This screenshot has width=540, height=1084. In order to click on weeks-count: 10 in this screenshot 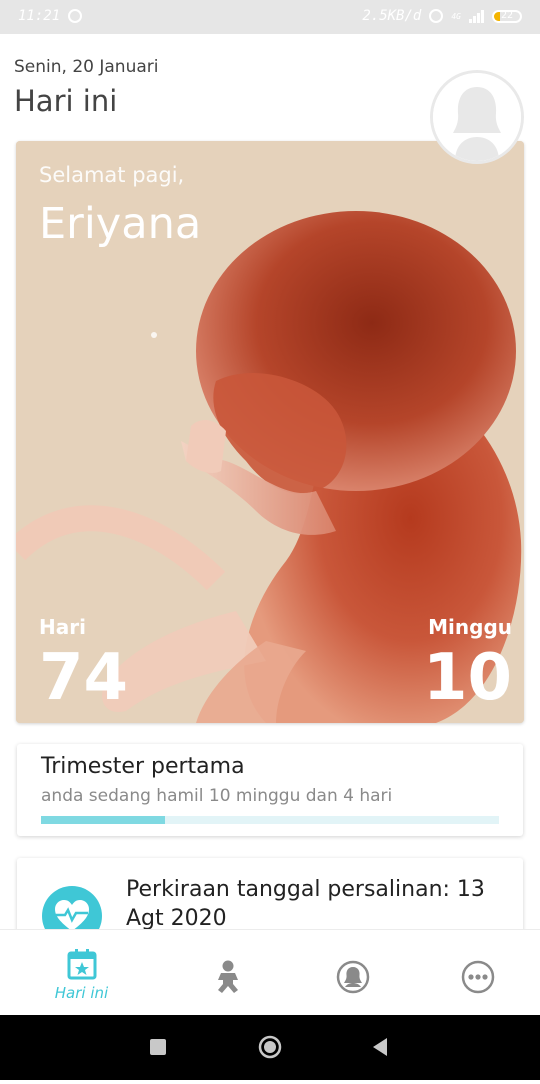, I will do `click(467, 678)`.